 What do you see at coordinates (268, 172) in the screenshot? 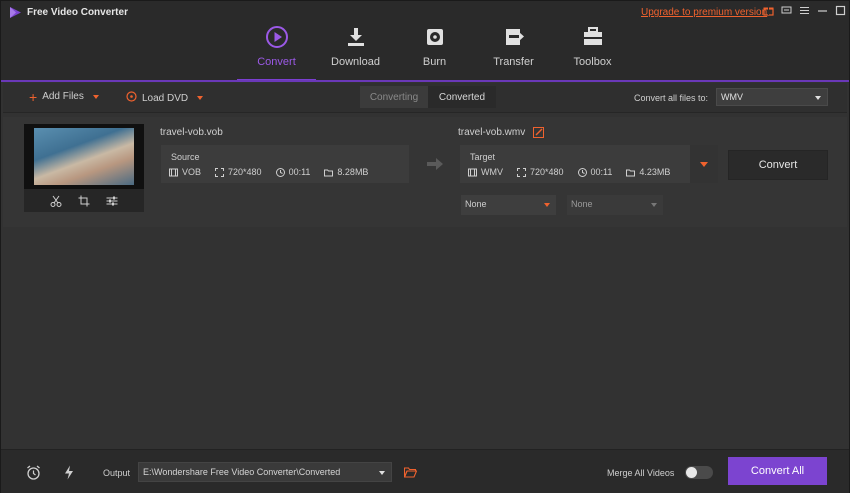
I see `source-meta: VOB 720*480 00:11 8.28MB` at bounding box center [268, 172].